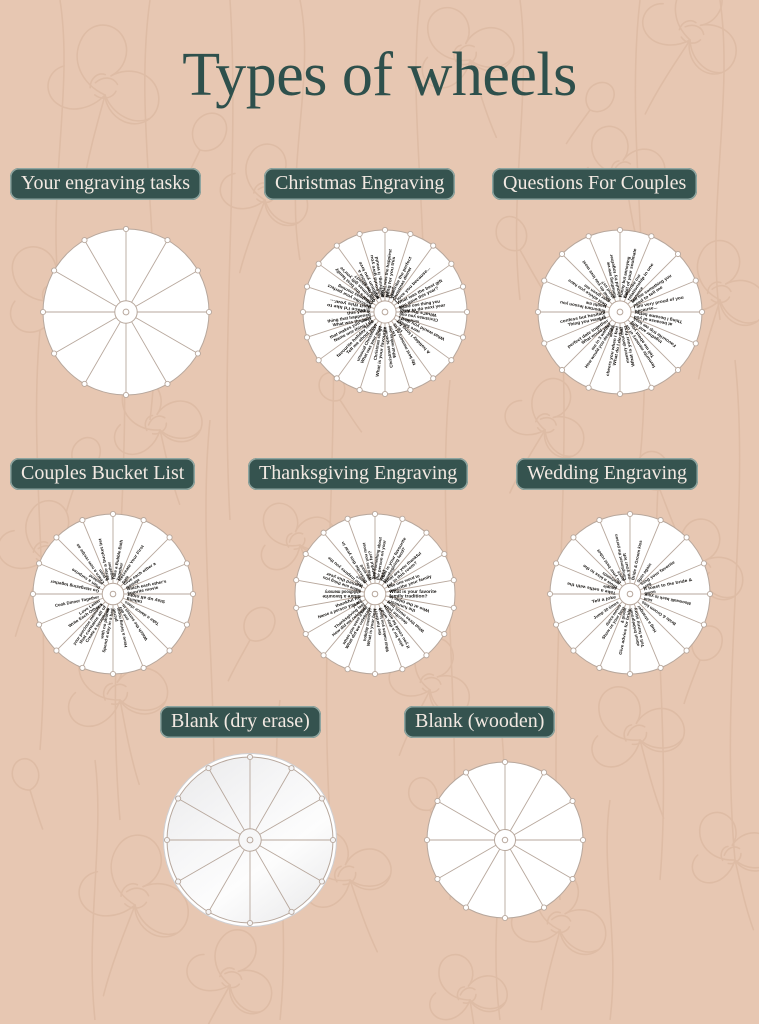  I want to click on page-title: Types of wheels, so click(379, 75).